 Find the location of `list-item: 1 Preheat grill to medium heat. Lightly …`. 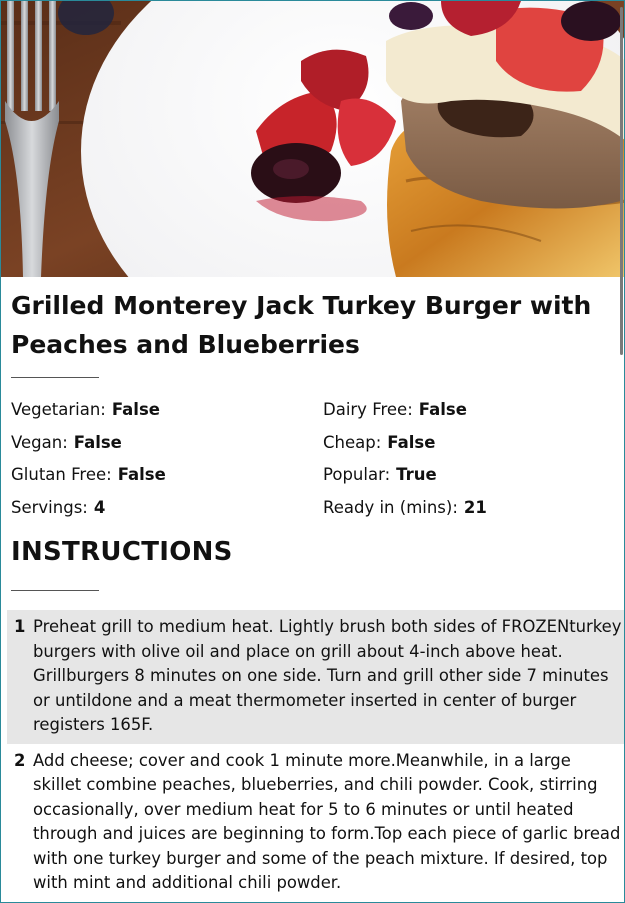

list-item: 1 Preheat grill to medium heat. Lightly … is located at coordinates (315, 677).